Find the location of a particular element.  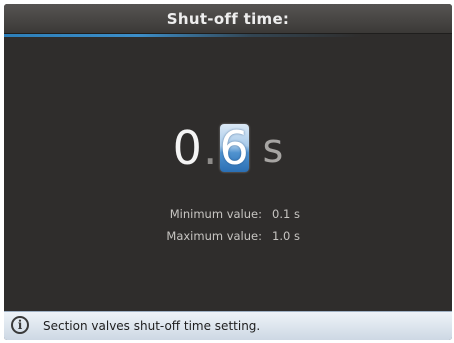

title-accent-line is located at coordinates (228, 35).